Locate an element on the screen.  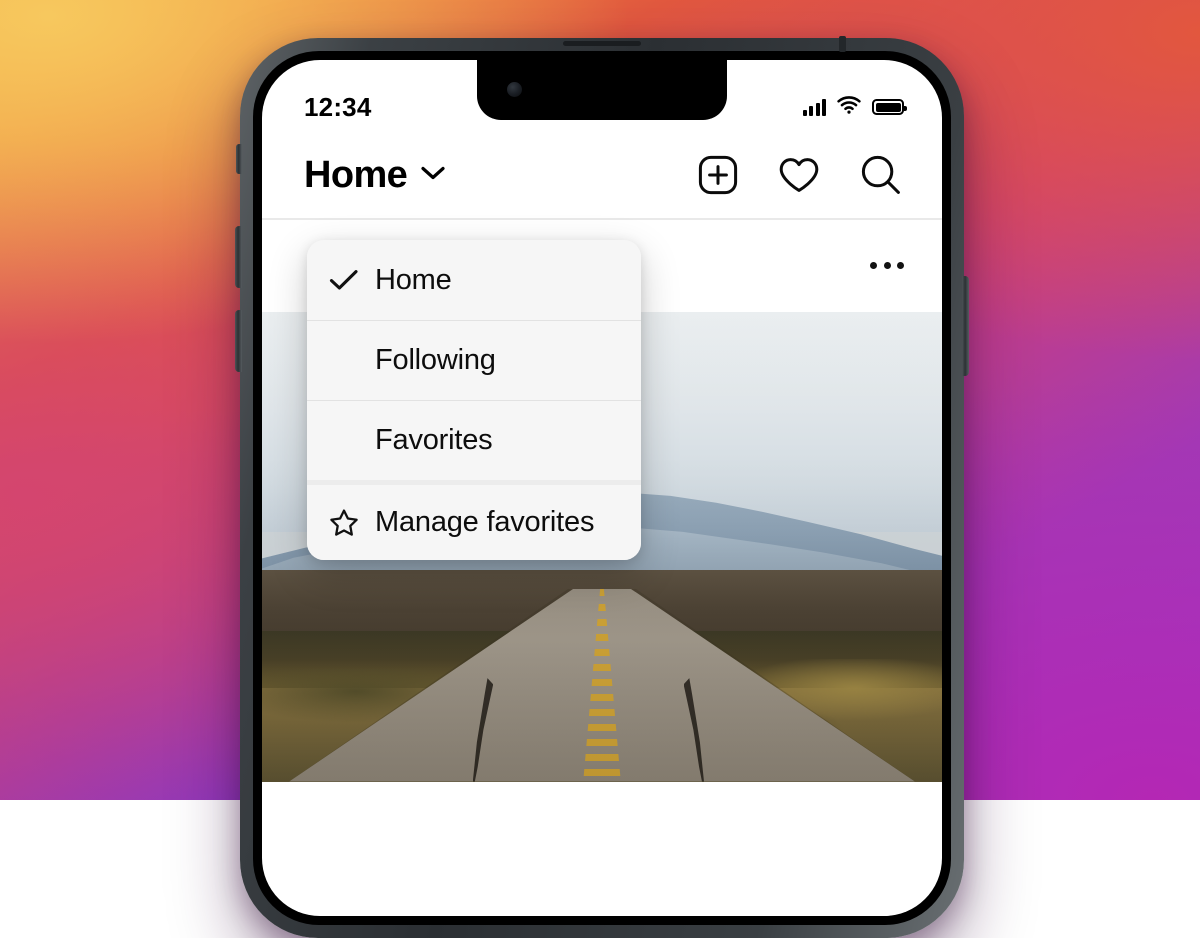
dropdown-item-favorites: Favorites is located at coordinates (474, 440).